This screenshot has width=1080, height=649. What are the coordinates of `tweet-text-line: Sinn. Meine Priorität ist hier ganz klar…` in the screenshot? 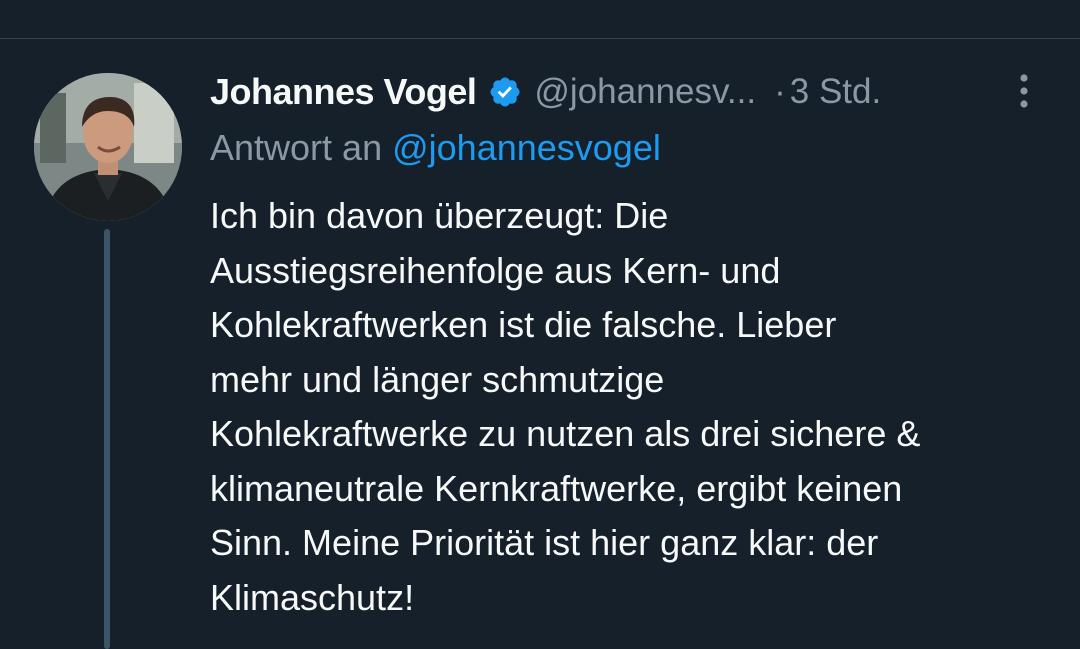 It's located at (544, 542).